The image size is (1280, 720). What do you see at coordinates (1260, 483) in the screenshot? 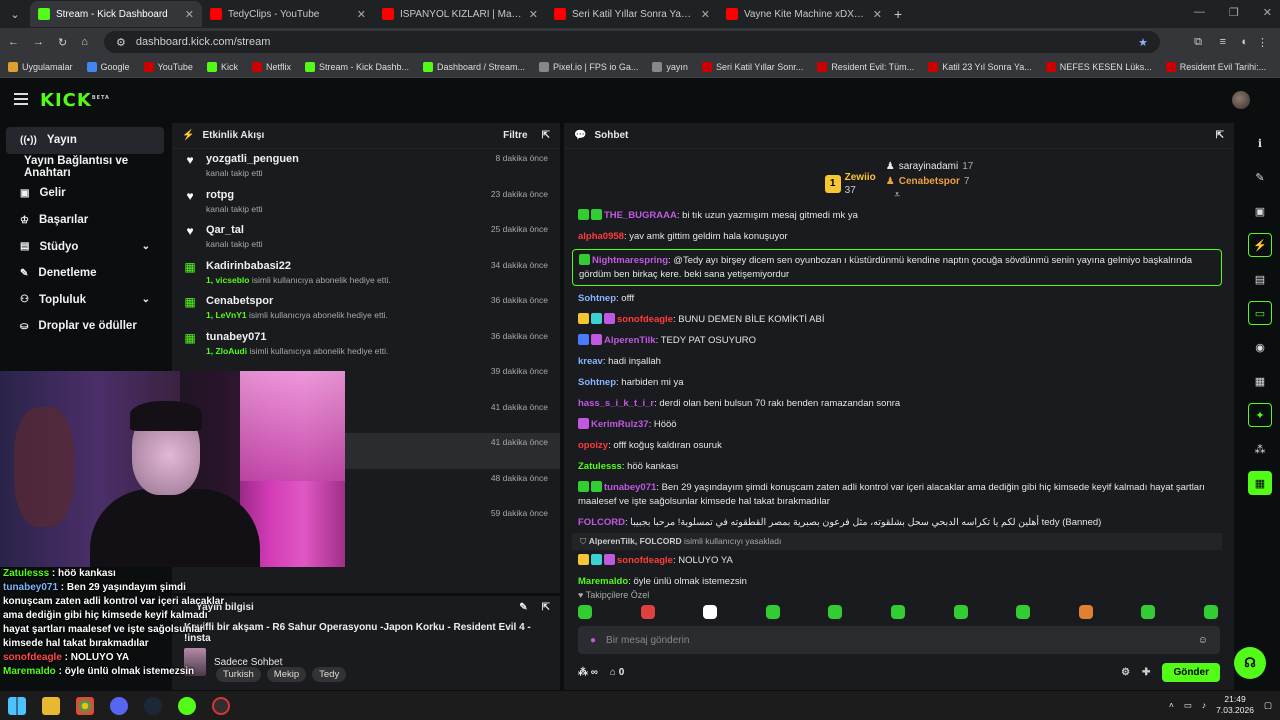
I see `clapper-icon: ▦` at bounding box center [1260, 483].